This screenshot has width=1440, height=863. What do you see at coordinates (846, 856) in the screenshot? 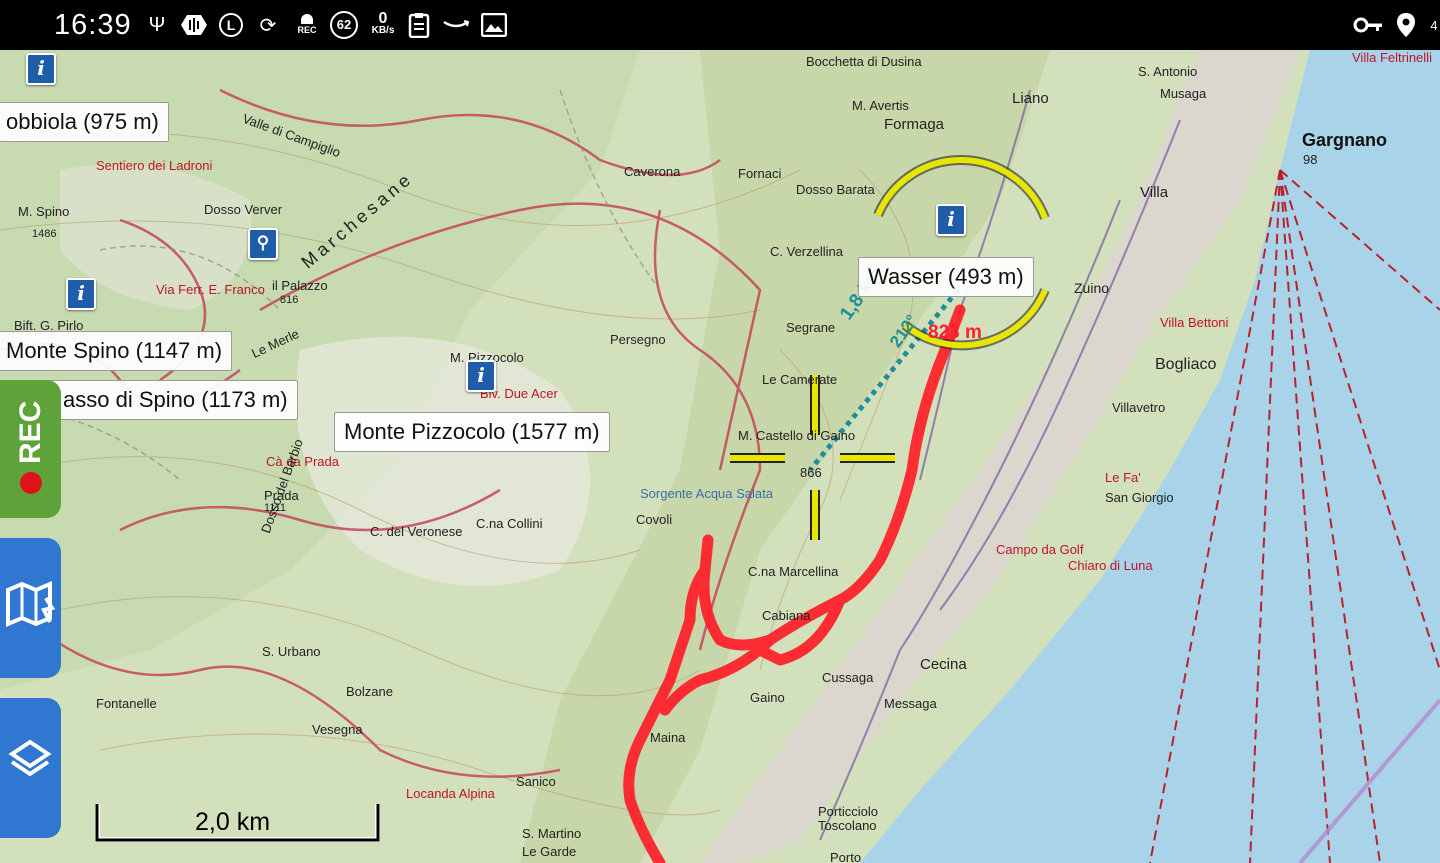
I see `place-porto: Porto` at bounding box center [846, 856].